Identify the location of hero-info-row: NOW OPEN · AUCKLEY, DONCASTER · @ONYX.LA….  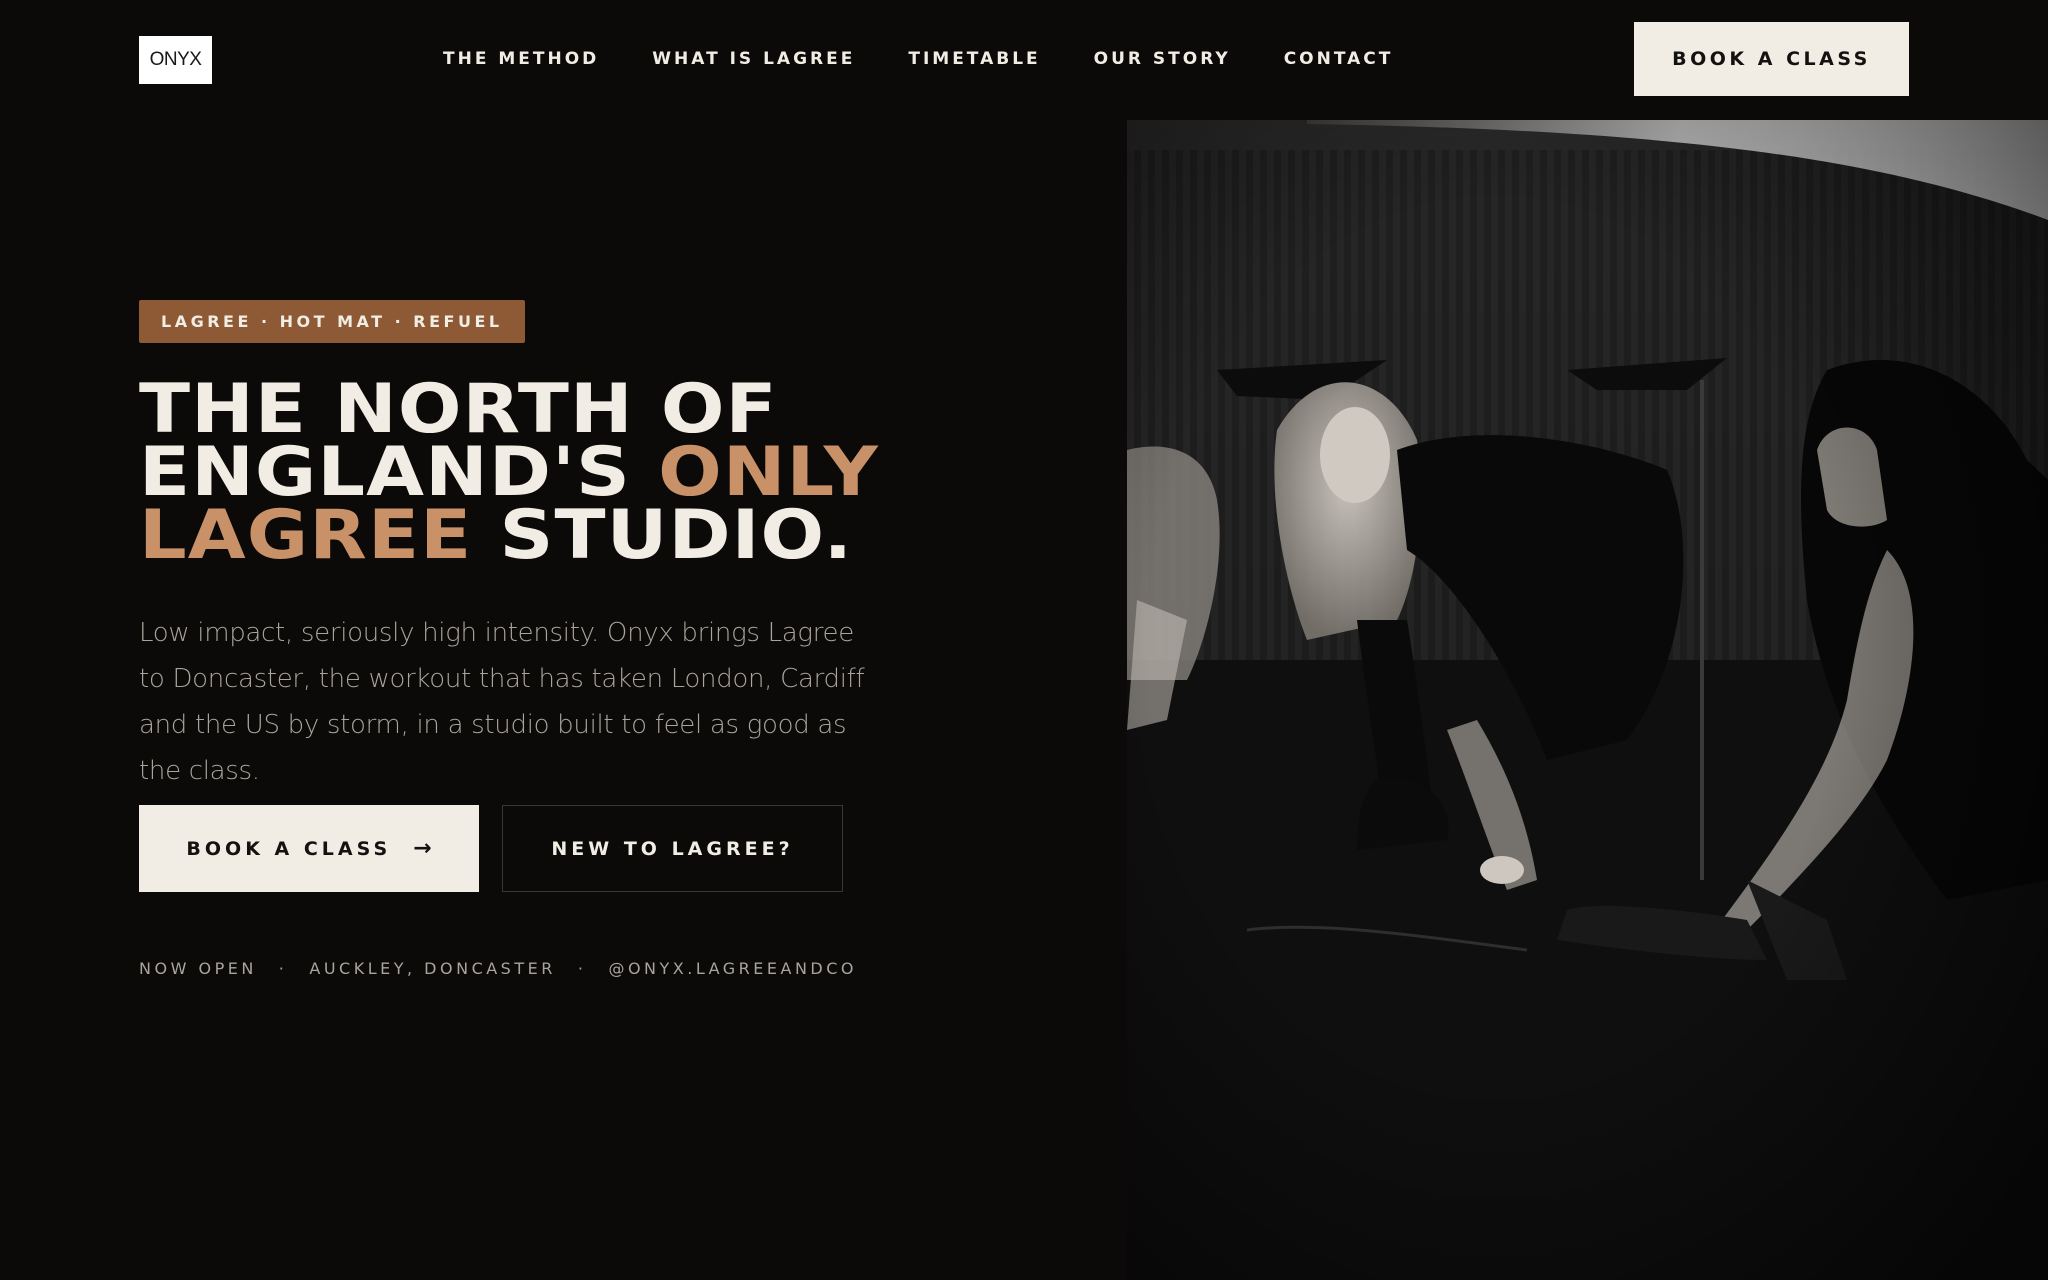
(498, 968).